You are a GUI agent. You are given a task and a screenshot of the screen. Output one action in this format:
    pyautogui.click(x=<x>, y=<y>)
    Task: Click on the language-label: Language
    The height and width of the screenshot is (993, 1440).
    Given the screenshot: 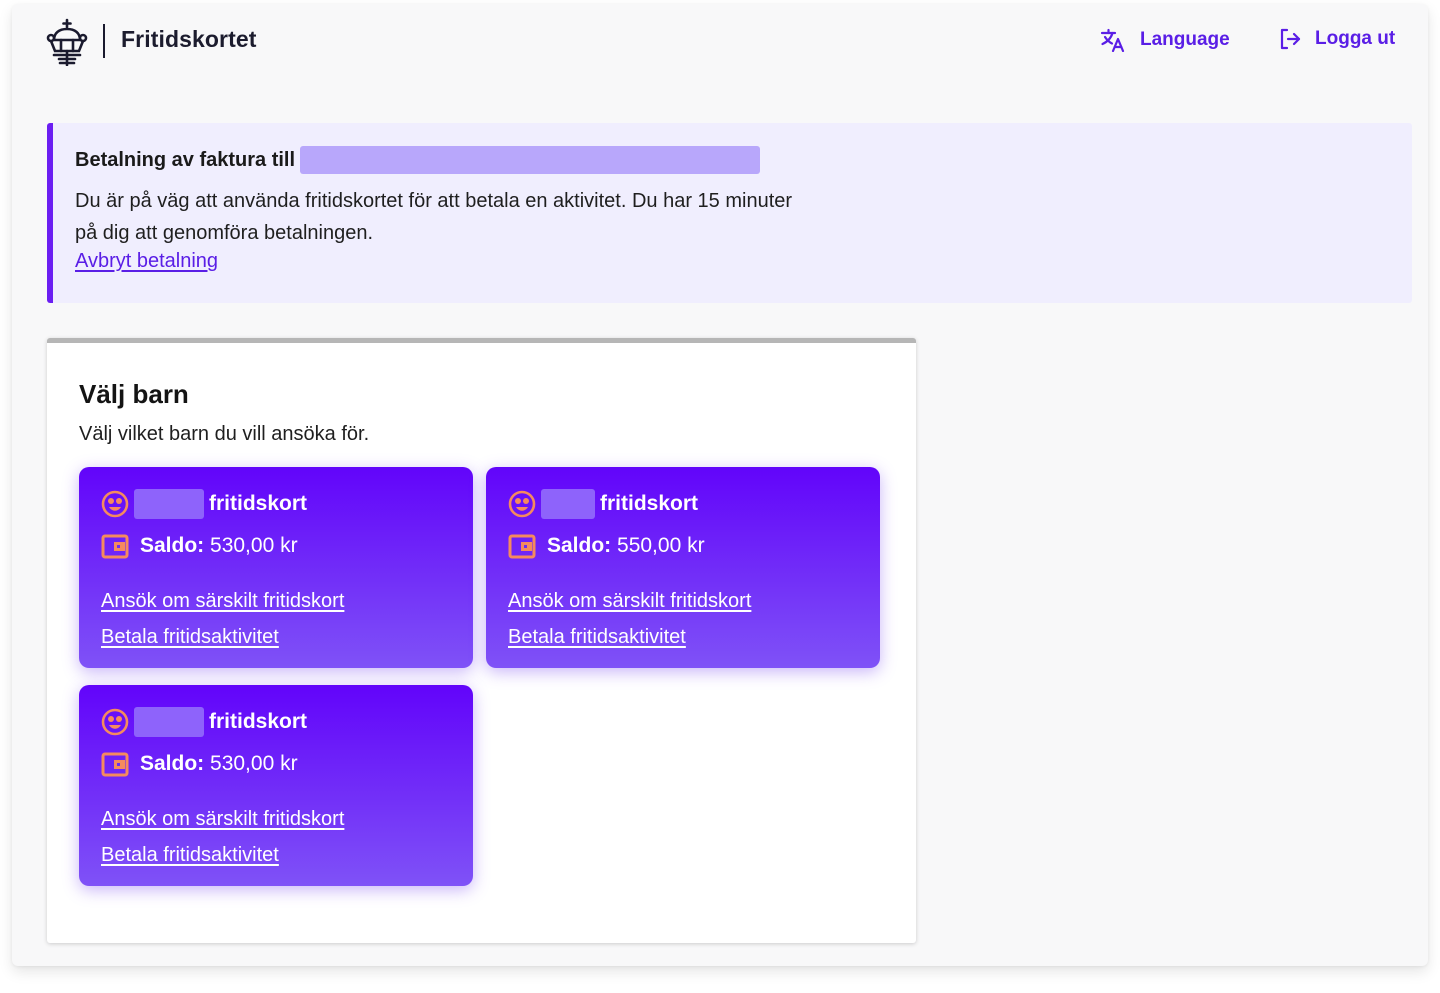 What is the action you would take?
    pyautogui.click(x=1185, y=39)
    